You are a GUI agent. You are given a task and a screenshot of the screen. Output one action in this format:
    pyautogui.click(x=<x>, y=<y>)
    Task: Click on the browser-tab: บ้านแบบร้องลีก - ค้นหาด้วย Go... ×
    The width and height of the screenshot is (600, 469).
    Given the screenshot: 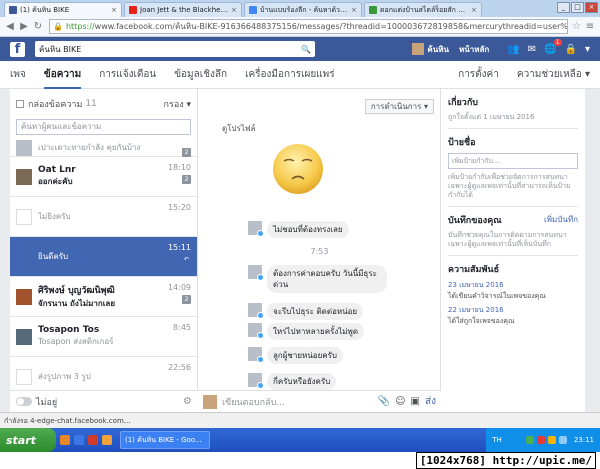 What is the action you would take?
    pyautogui.click(x=303, y=9)
    